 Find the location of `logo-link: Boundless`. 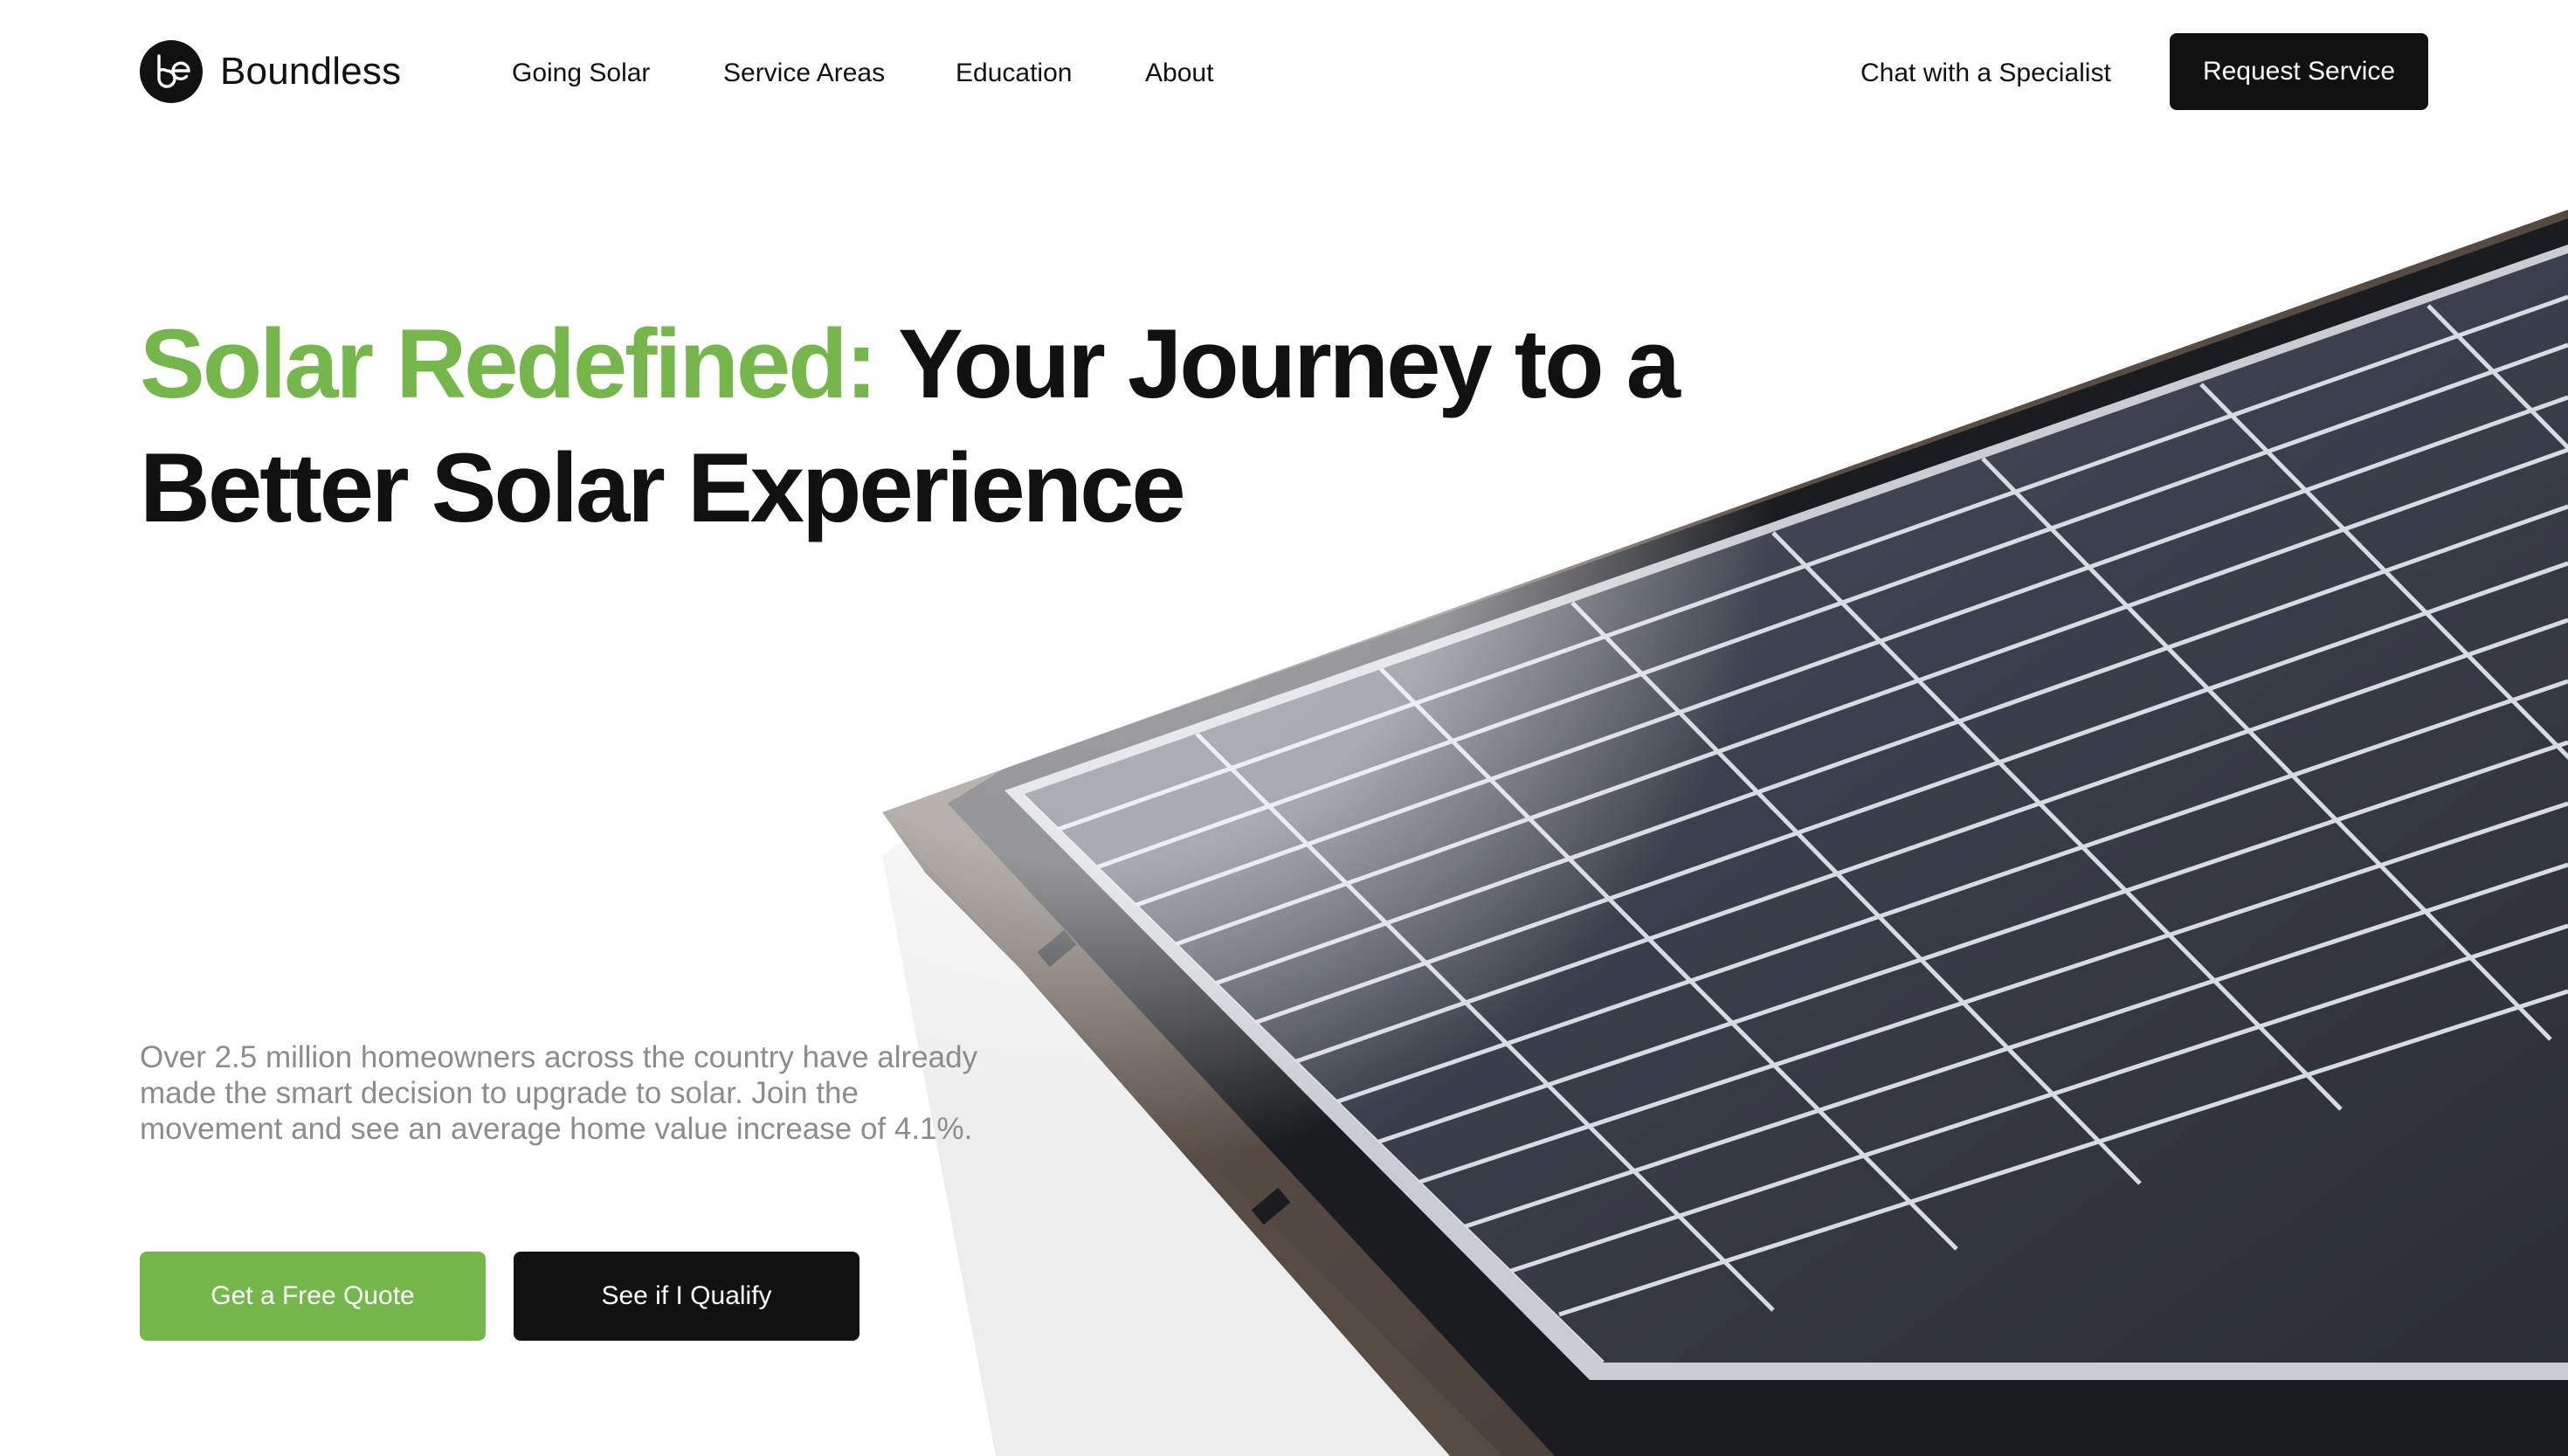

logo-link: Boundless is located at coordinates (270, 71).